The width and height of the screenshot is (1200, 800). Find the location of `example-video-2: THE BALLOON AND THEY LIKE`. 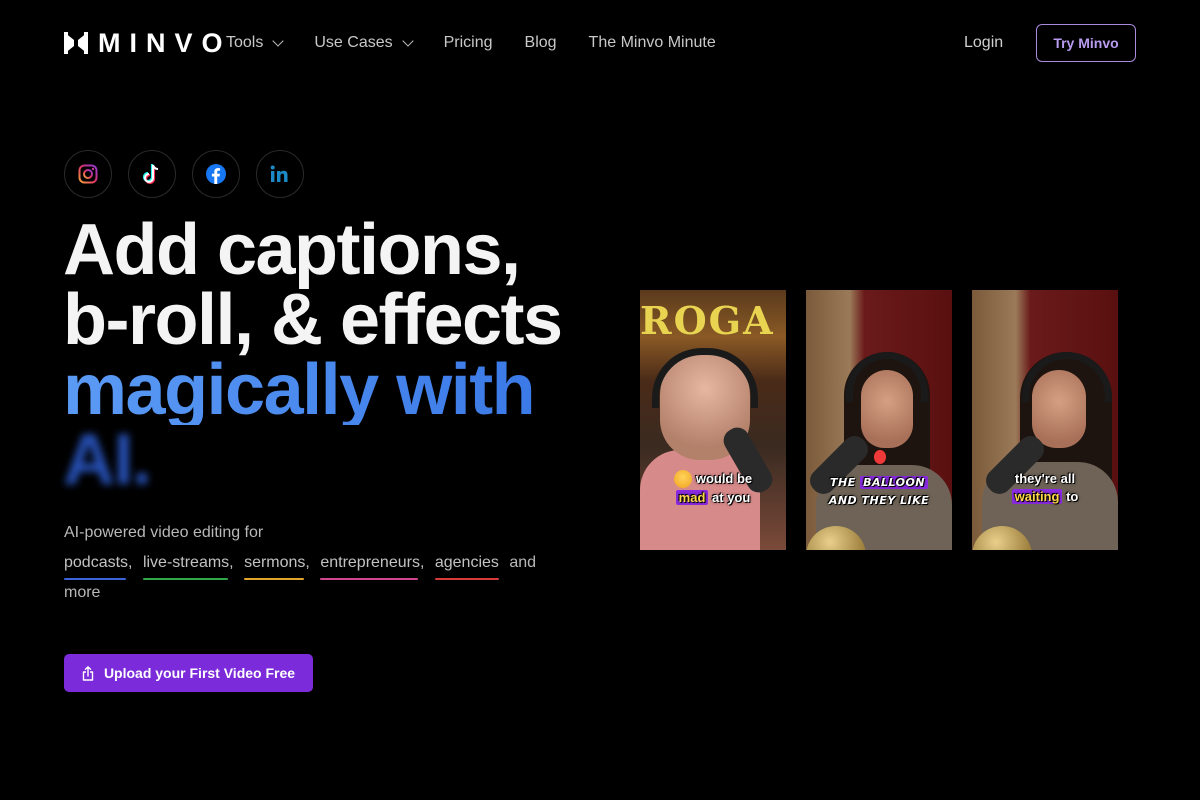

example-video-2: THE BALLOON AND THEY LIKE is located at coordinates (879, 420).